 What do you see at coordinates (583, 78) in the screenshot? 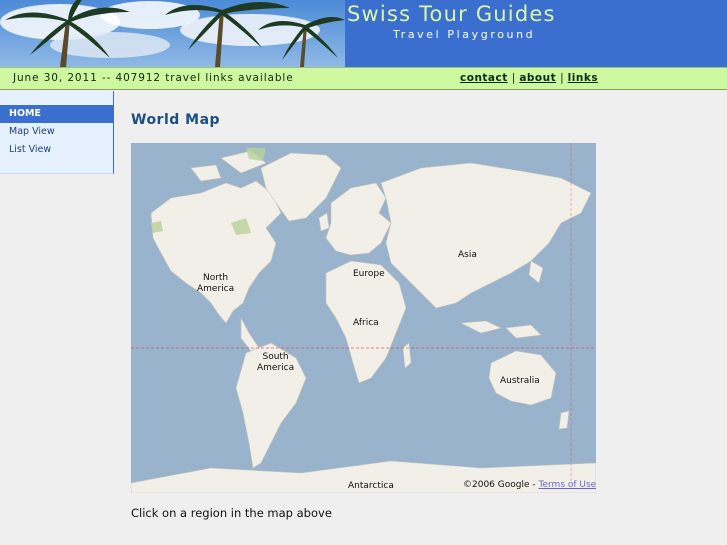
I see `links-link: links` at bounding box center [583, 78].